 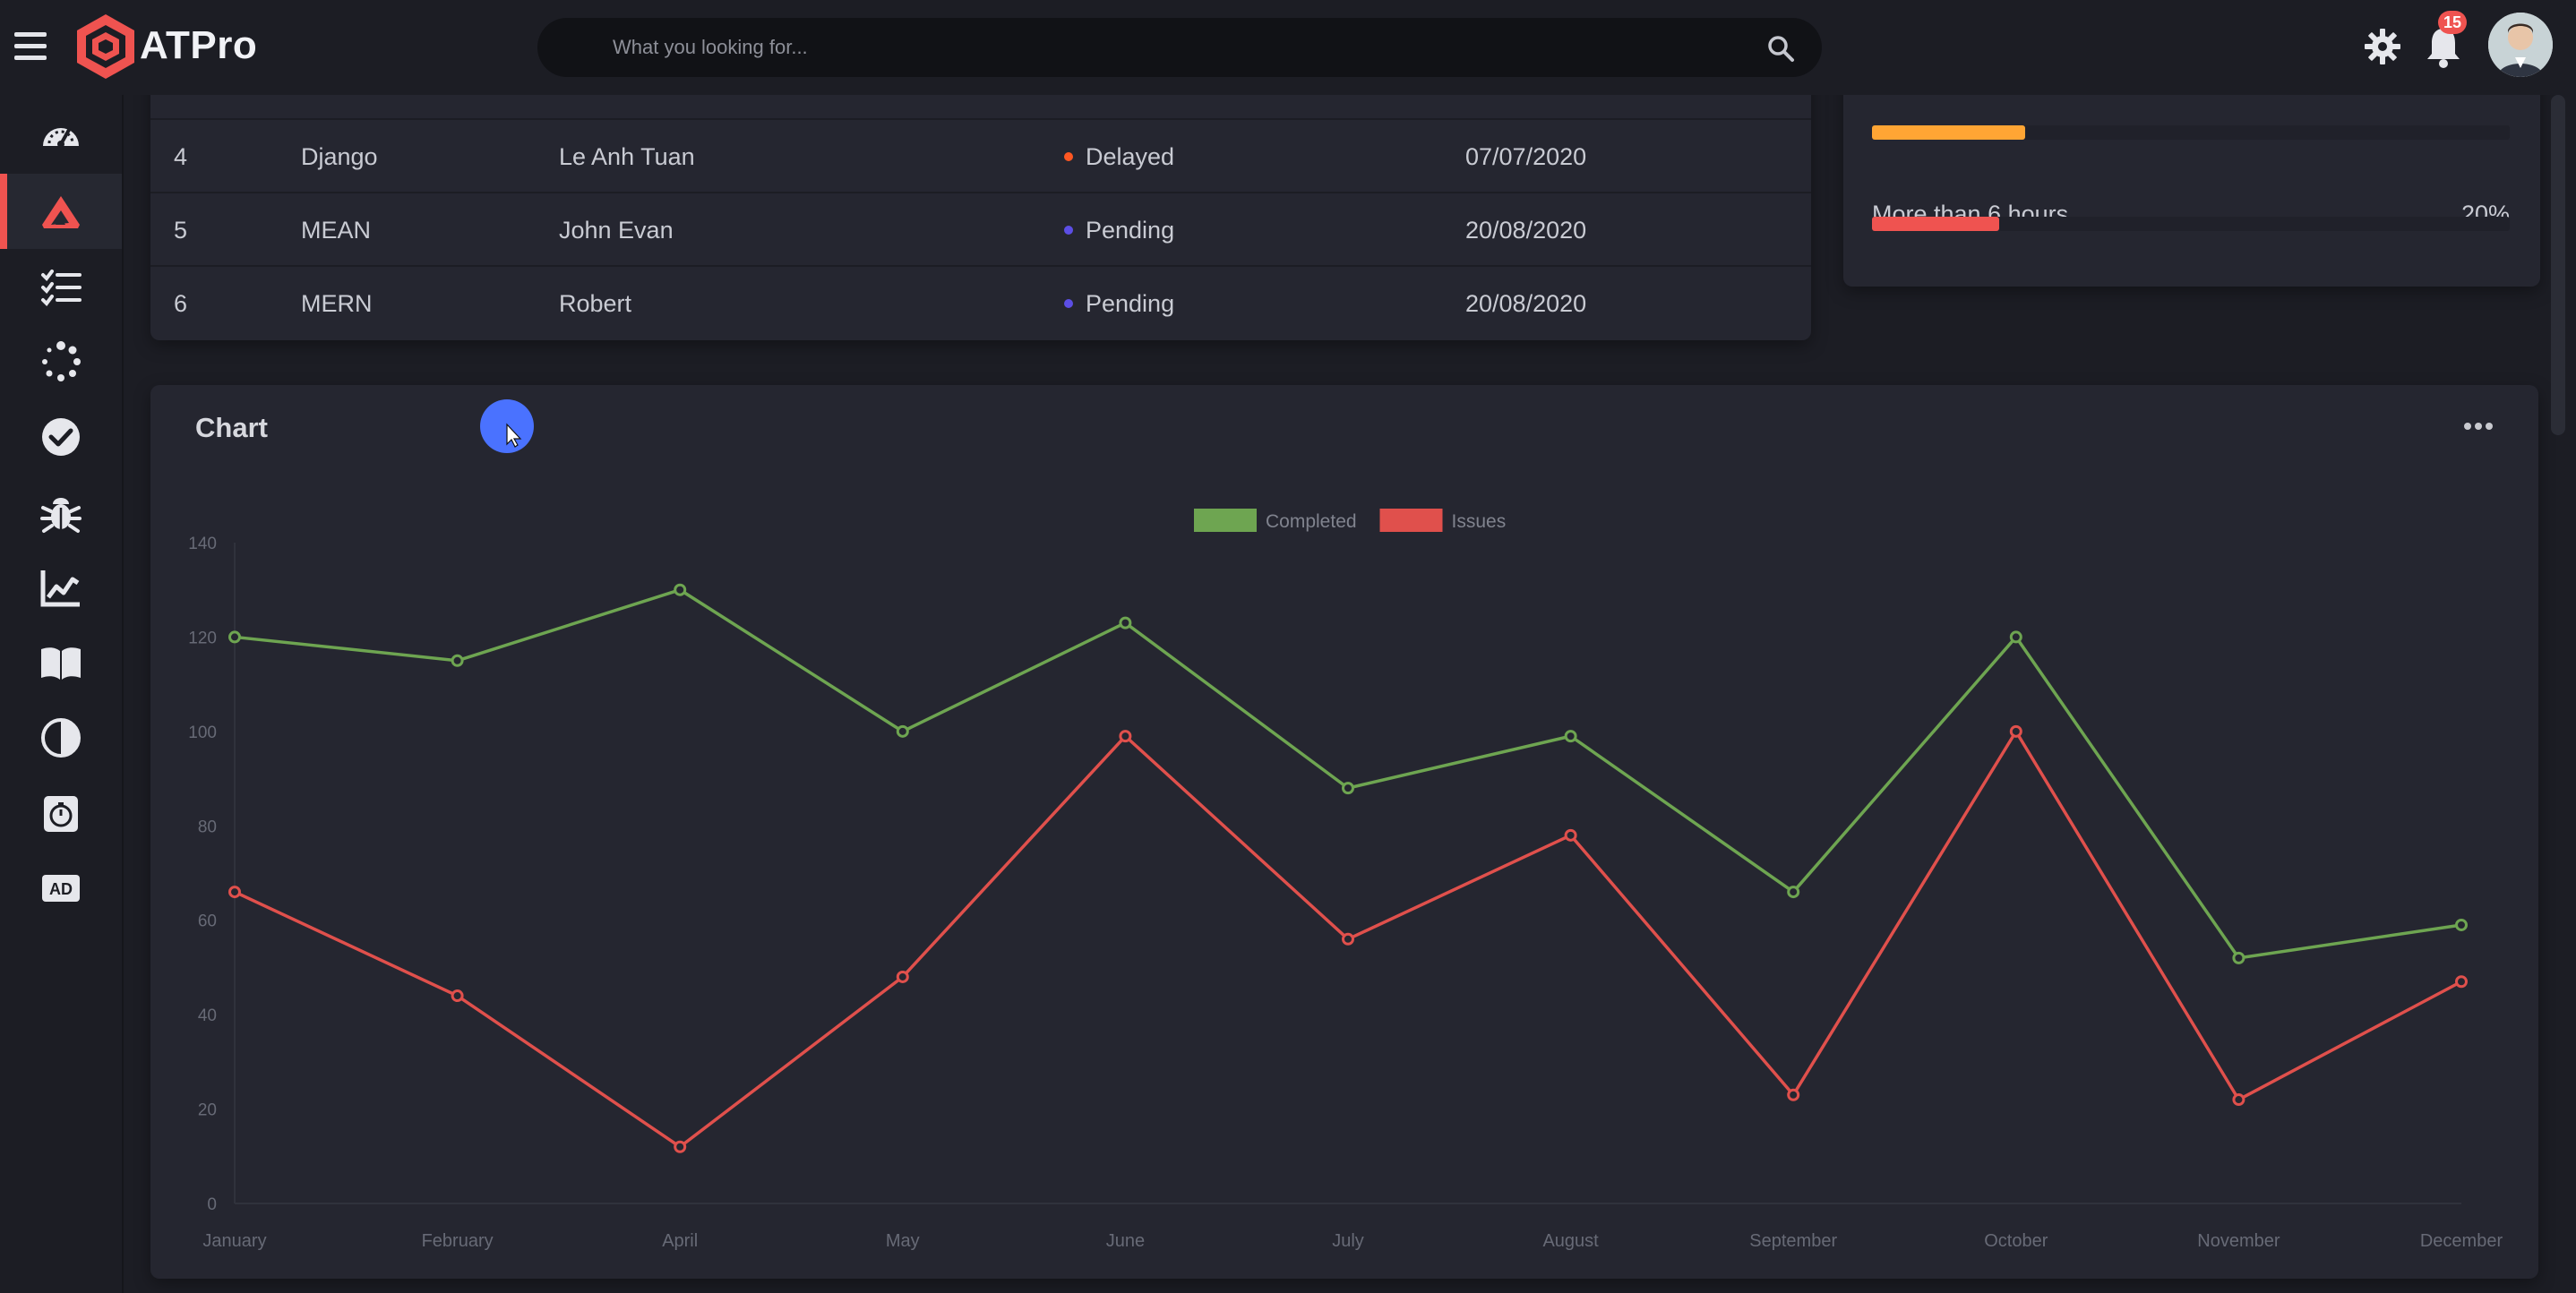 I want to click on page-scrollbar, so click(x=2558, y=265).